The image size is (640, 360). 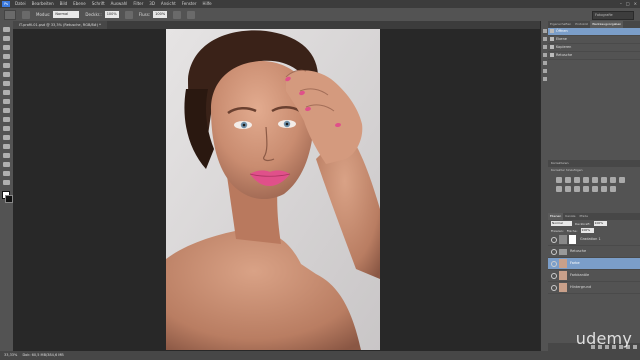 What do you see at coordinates (572, 239) in the screenshot?
I see `layer-mask-thumbnail` at bounding box center [572, 239].